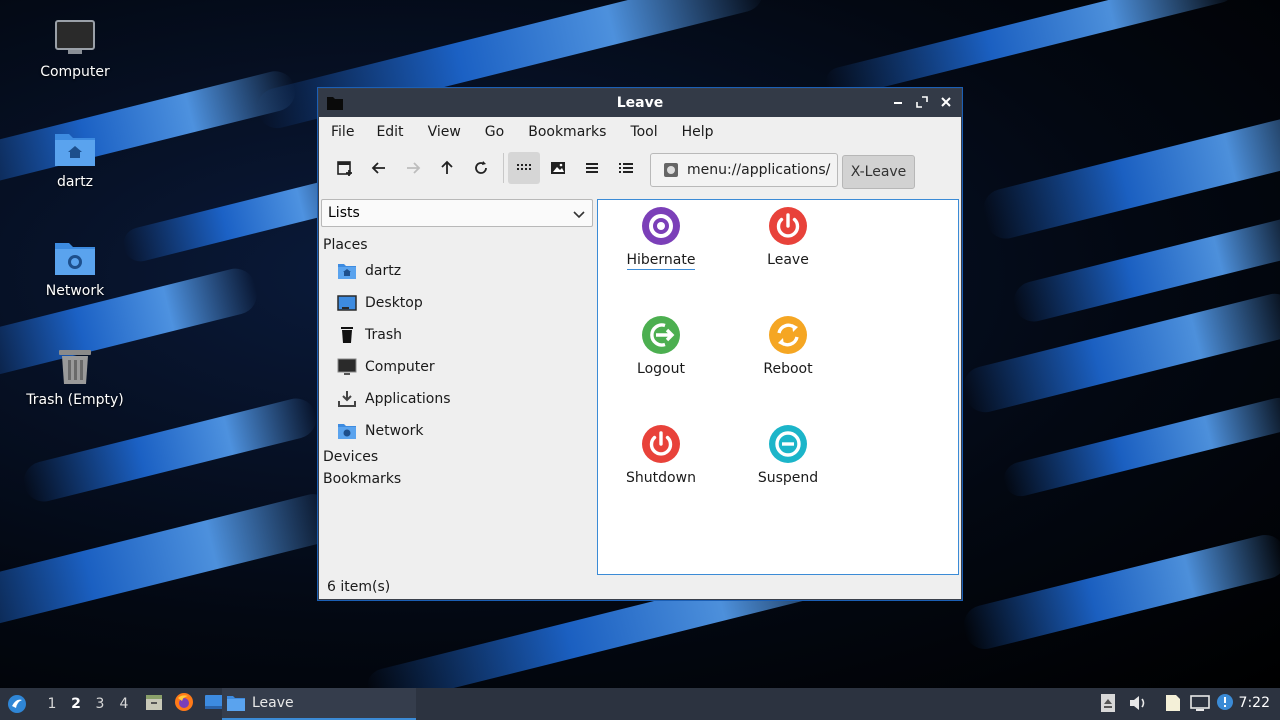 This screenshot has width=1280, height=720. What do you see at coordinates (573, 132) in the screenshot?
I see `menu-bookmarks: Bookmarks` at bounding box center [573, 132].